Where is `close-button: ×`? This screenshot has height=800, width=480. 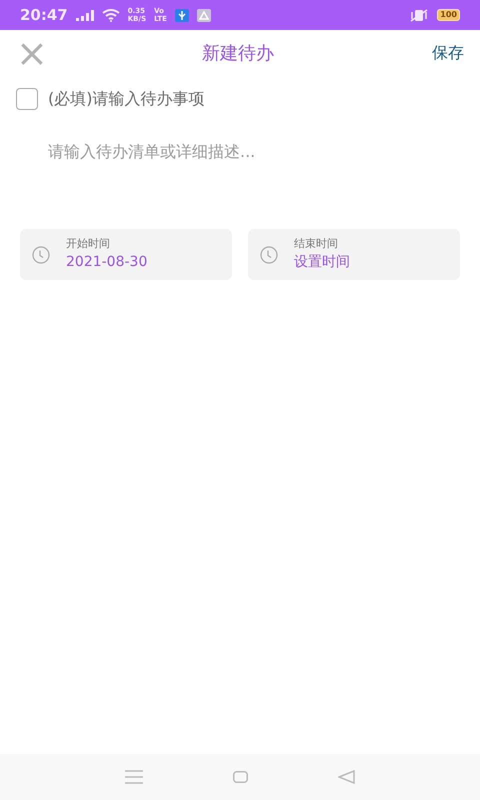 close-button: × is located at coordinates (30, 53).